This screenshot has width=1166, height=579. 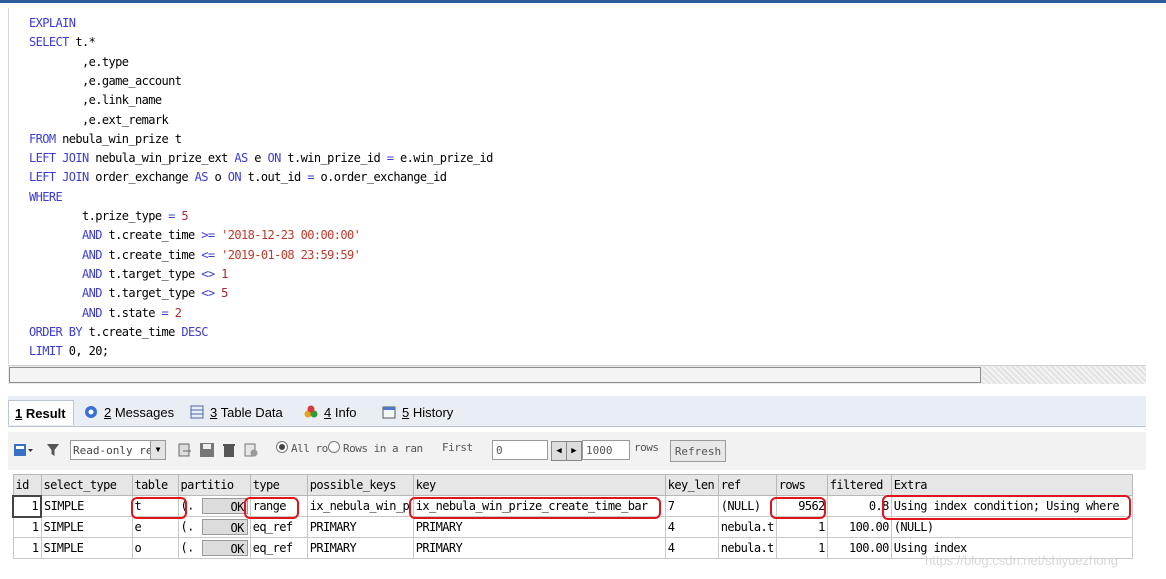 I want to click on tab-history: 5 History, so click(x=422, y=412).